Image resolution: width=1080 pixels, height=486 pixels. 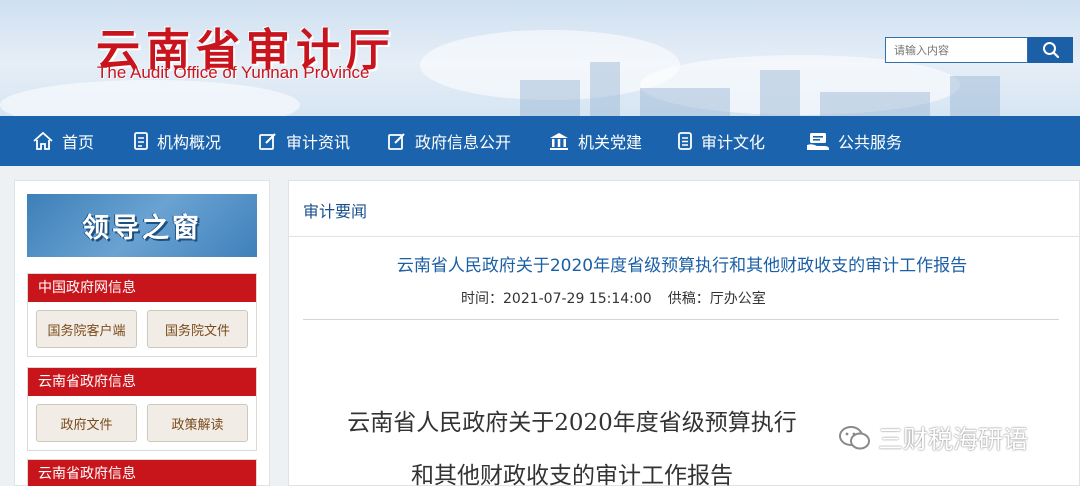 I want to click on source-label: 供稿：, so click(x=688, y=299).